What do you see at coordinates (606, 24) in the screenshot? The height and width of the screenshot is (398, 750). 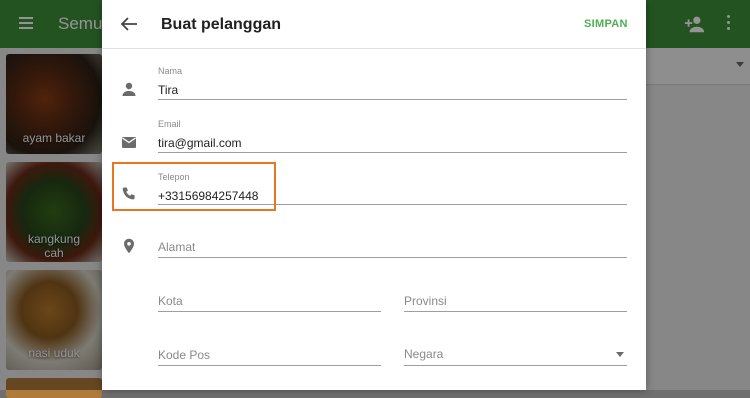 I see `save-button: SIMPAN` at bounding box center [606, 24].